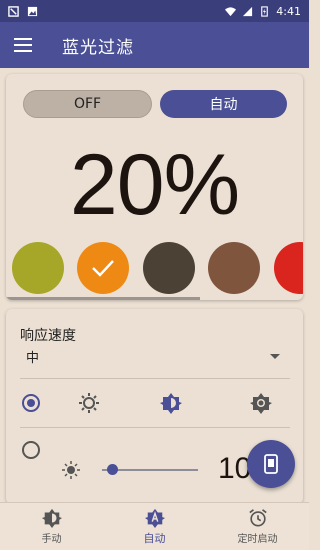 This screenshot has width=320, height=550. Describe the element at coordinates (32, 11) in the screenshot. I see `image-icon` at that location.